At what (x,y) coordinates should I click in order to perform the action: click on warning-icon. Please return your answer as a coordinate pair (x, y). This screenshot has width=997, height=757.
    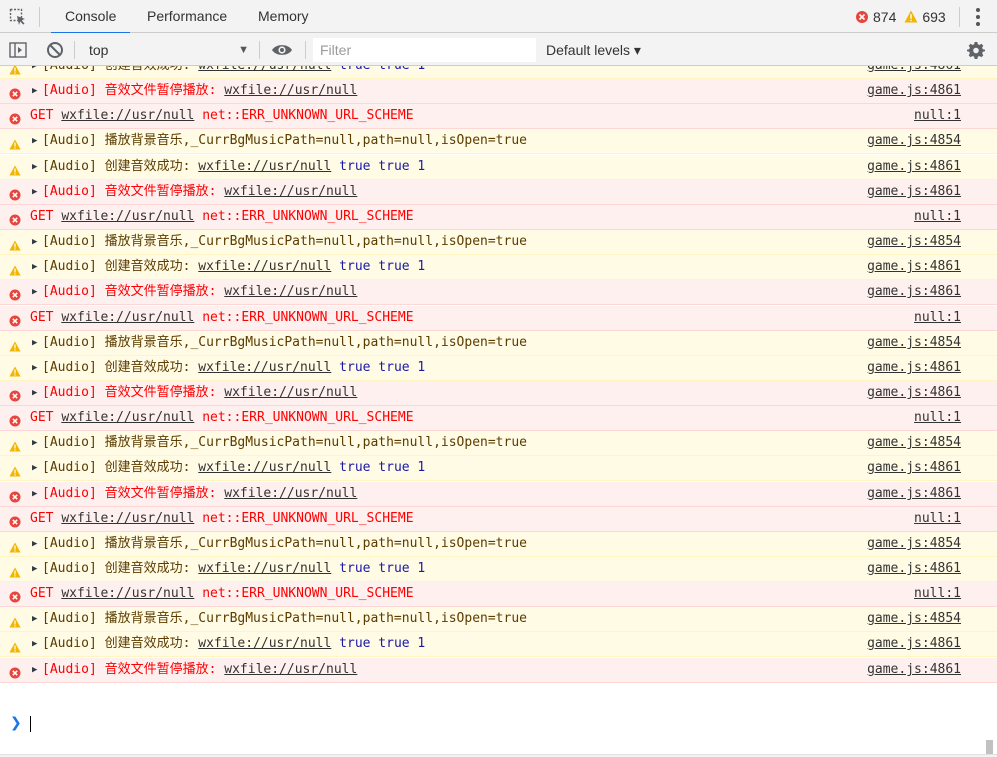
    Looking at the image, I should click on (15, 444).